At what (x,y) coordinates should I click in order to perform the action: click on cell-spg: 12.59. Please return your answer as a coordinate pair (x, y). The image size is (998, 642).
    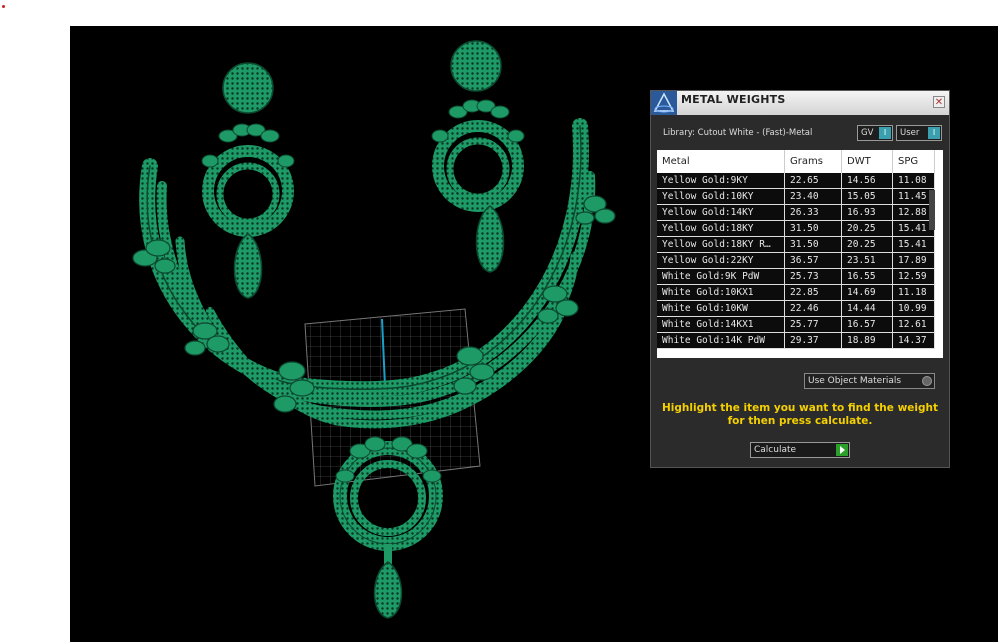
    Looking at the image, I should click on (913, 276).